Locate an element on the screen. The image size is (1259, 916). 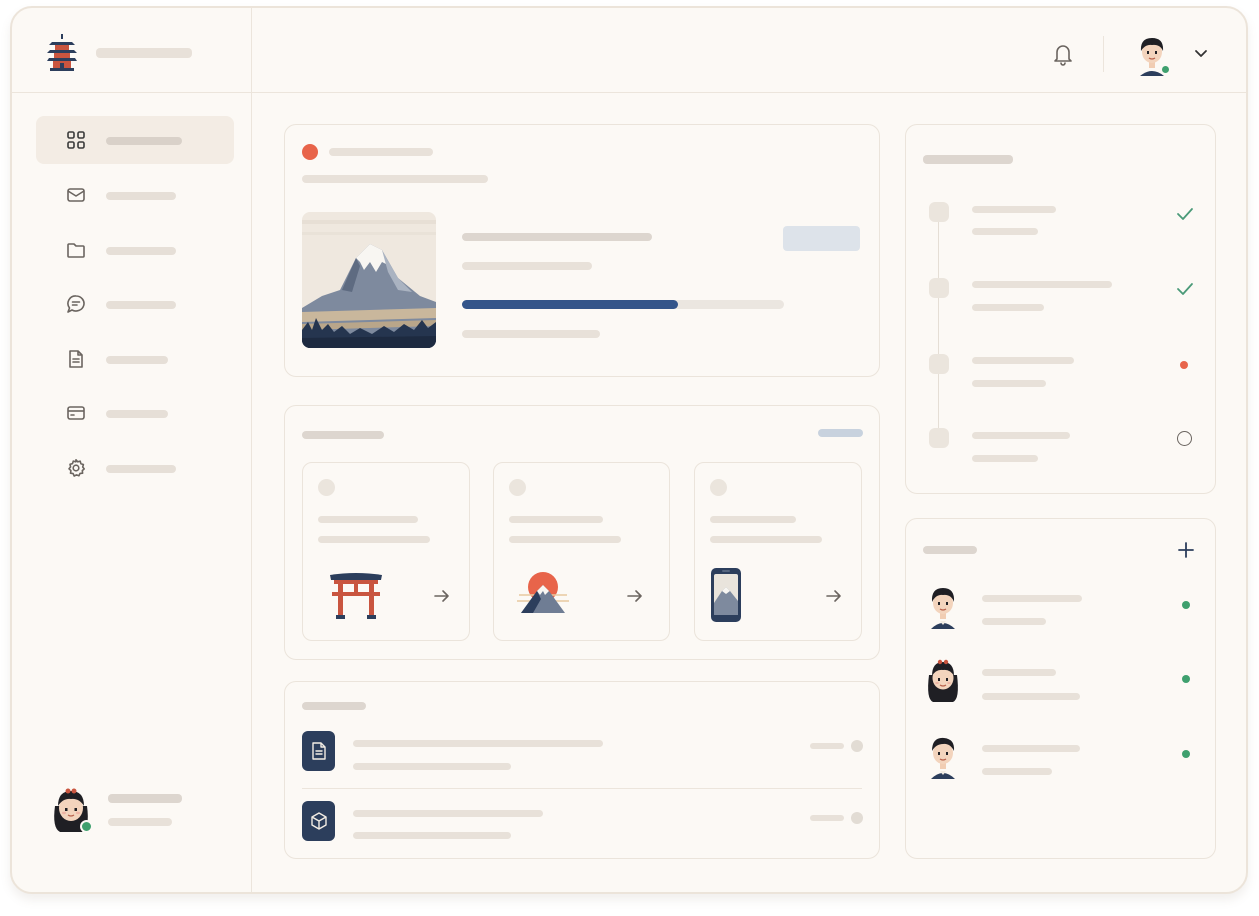
gear-icon is located at coordinates (76, 468).